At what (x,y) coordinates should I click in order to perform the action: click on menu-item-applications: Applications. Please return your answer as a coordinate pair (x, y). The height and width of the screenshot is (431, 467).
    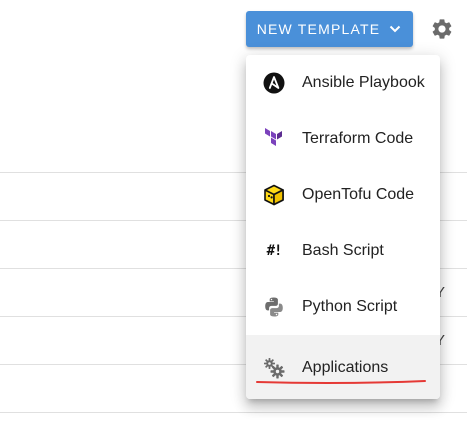
    Looking at the image, I should click on (343, 367).